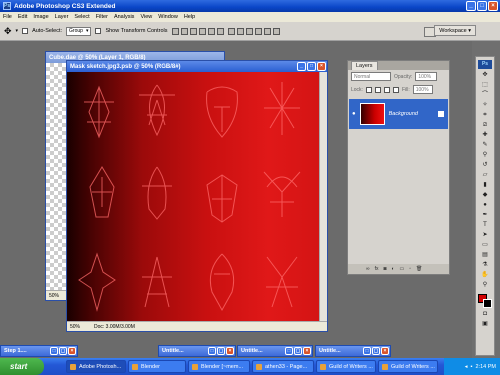 Image resolution: width=500 pixels, height=375 pixels. What do you see at coordinates (487, 303) in the screenshot?
I see `background-color-swatch` at bounding box center [487, 303].